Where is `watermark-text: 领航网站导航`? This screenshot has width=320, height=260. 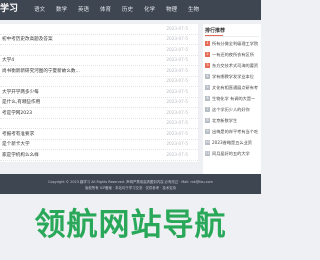 watermark-text: 领航网站导航 is located at coordinates (130, 225).